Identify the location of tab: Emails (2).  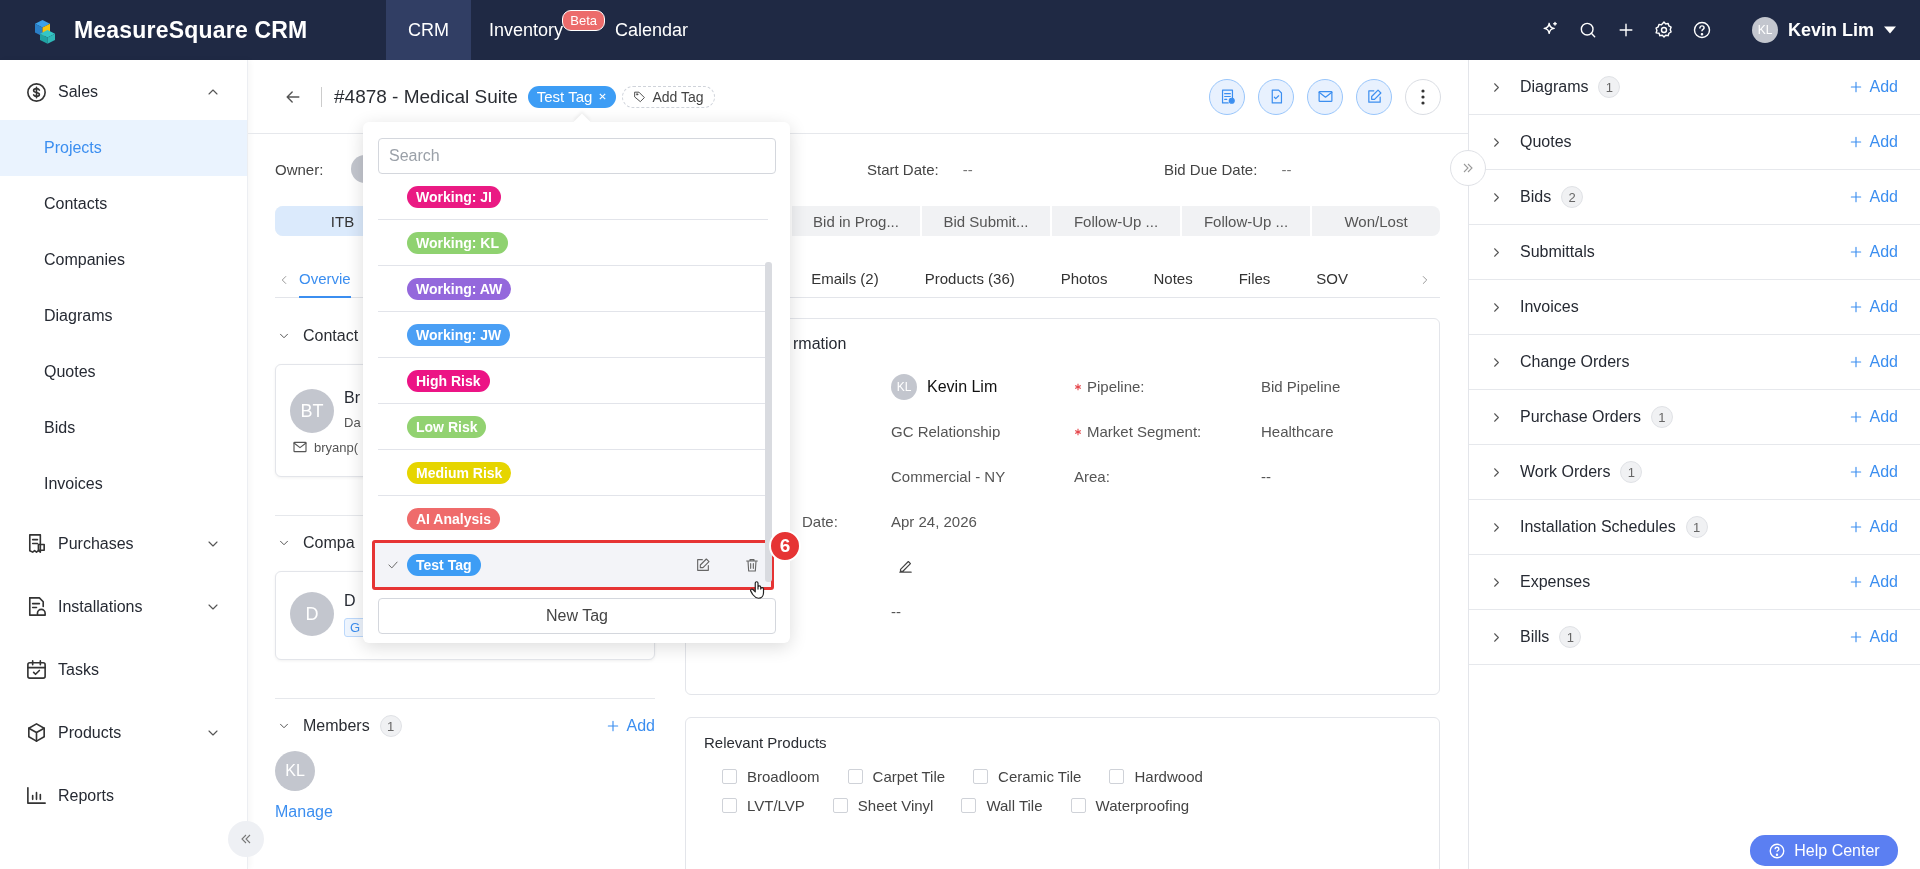
(845, 279).